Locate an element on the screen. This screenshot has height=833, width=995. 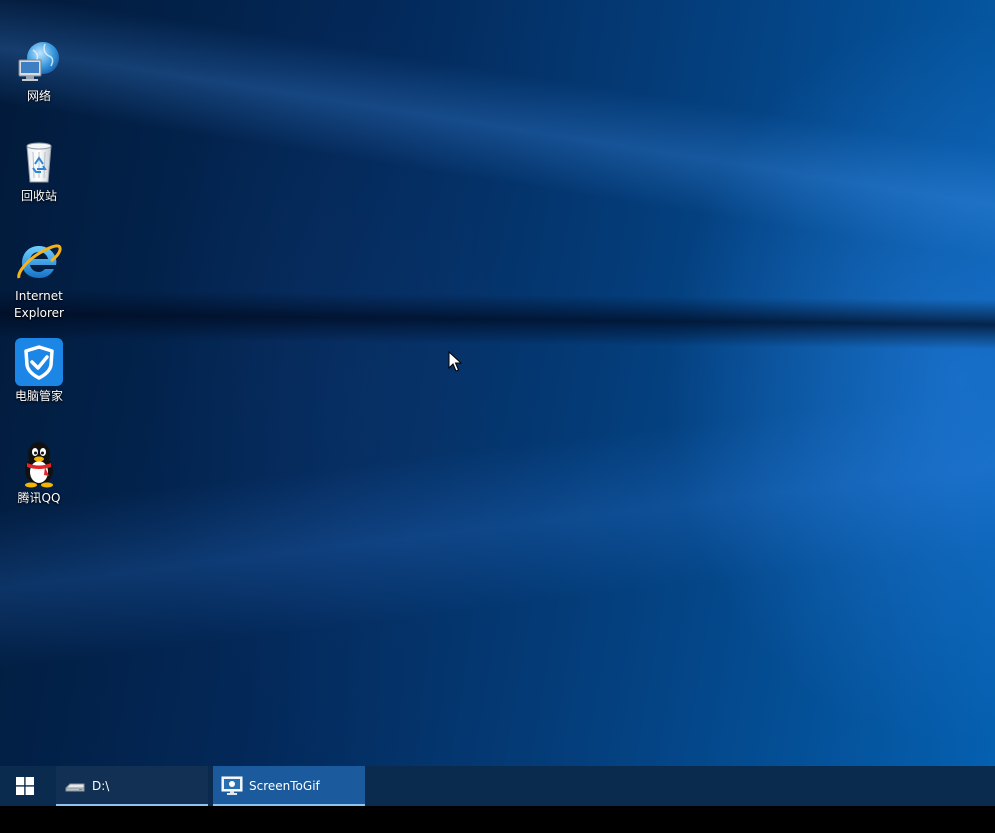
mouse-cursor-icon is located at coordinates (455, 361).